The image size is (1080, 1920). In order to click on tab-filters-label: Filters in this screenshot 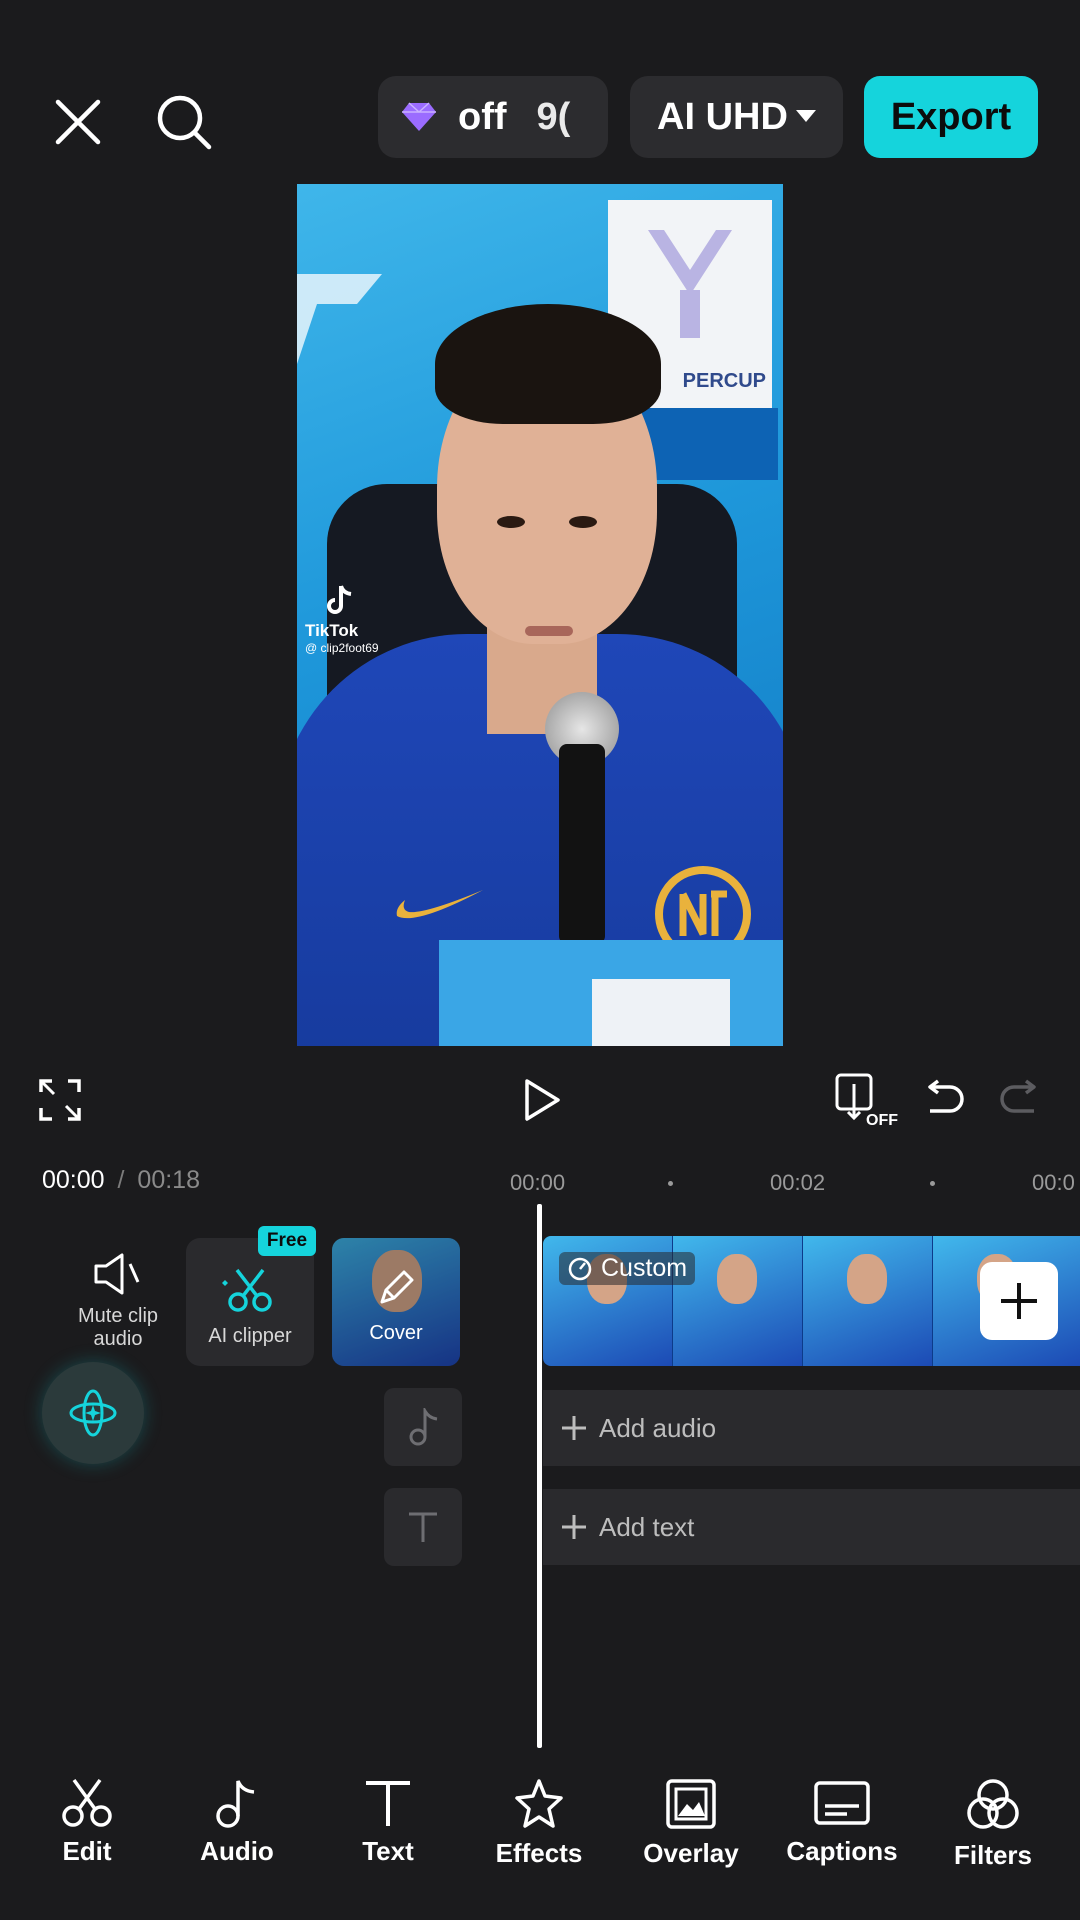, I will do `click(993, 1855)`.